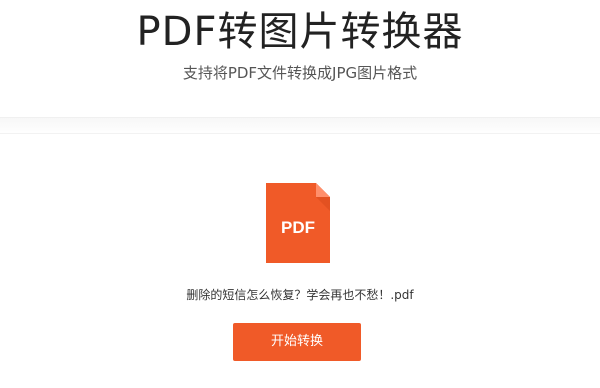  I want to click on file-name: 删除的短信怎么恢复？学会再也不愁！.pdf, so click(300, 295).